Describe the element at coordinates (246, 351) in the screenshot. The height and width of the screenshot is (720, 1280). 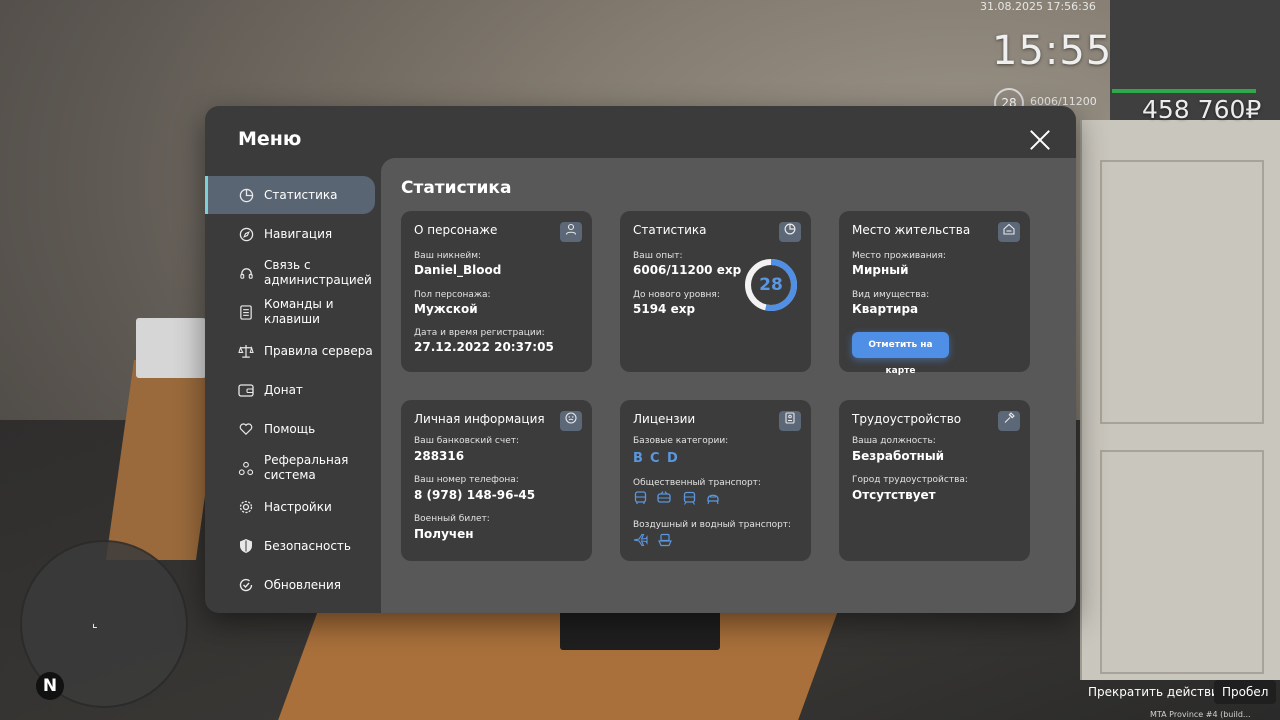
I see `scales-icon` at that location.